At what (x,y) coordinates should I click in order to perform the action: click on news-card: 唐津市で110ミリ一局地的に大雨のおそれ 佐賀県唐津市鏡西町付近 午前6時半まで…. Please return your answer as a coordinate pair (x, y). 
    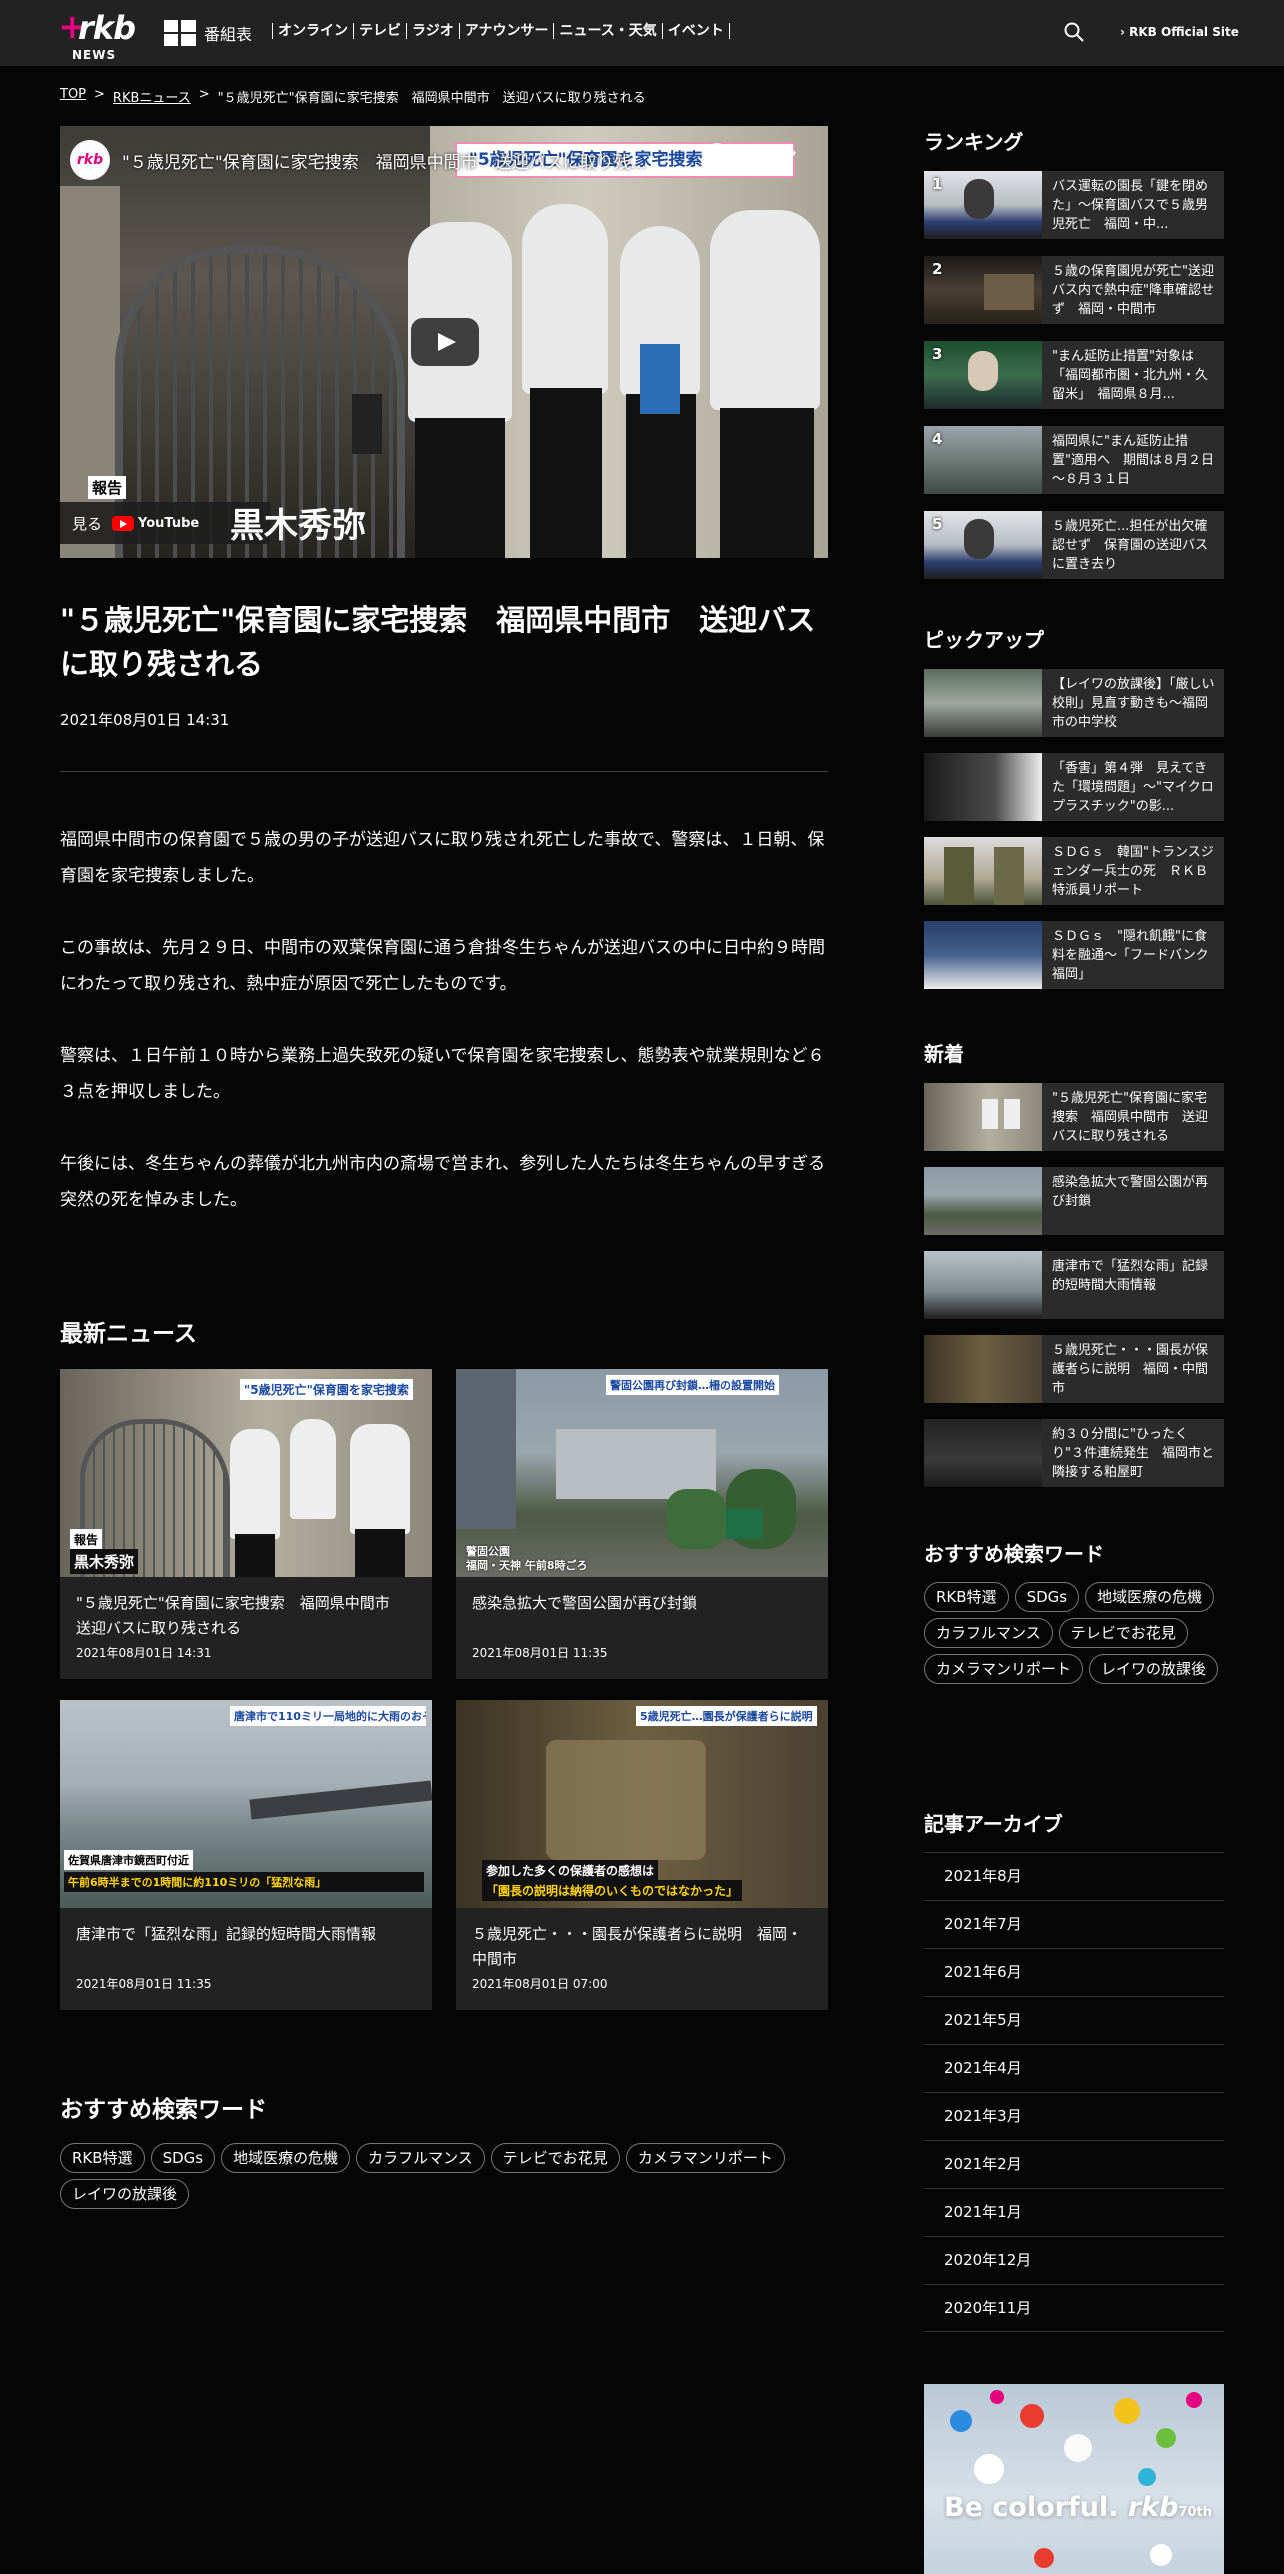
    Looking at the image, I should click on (246, 1855).